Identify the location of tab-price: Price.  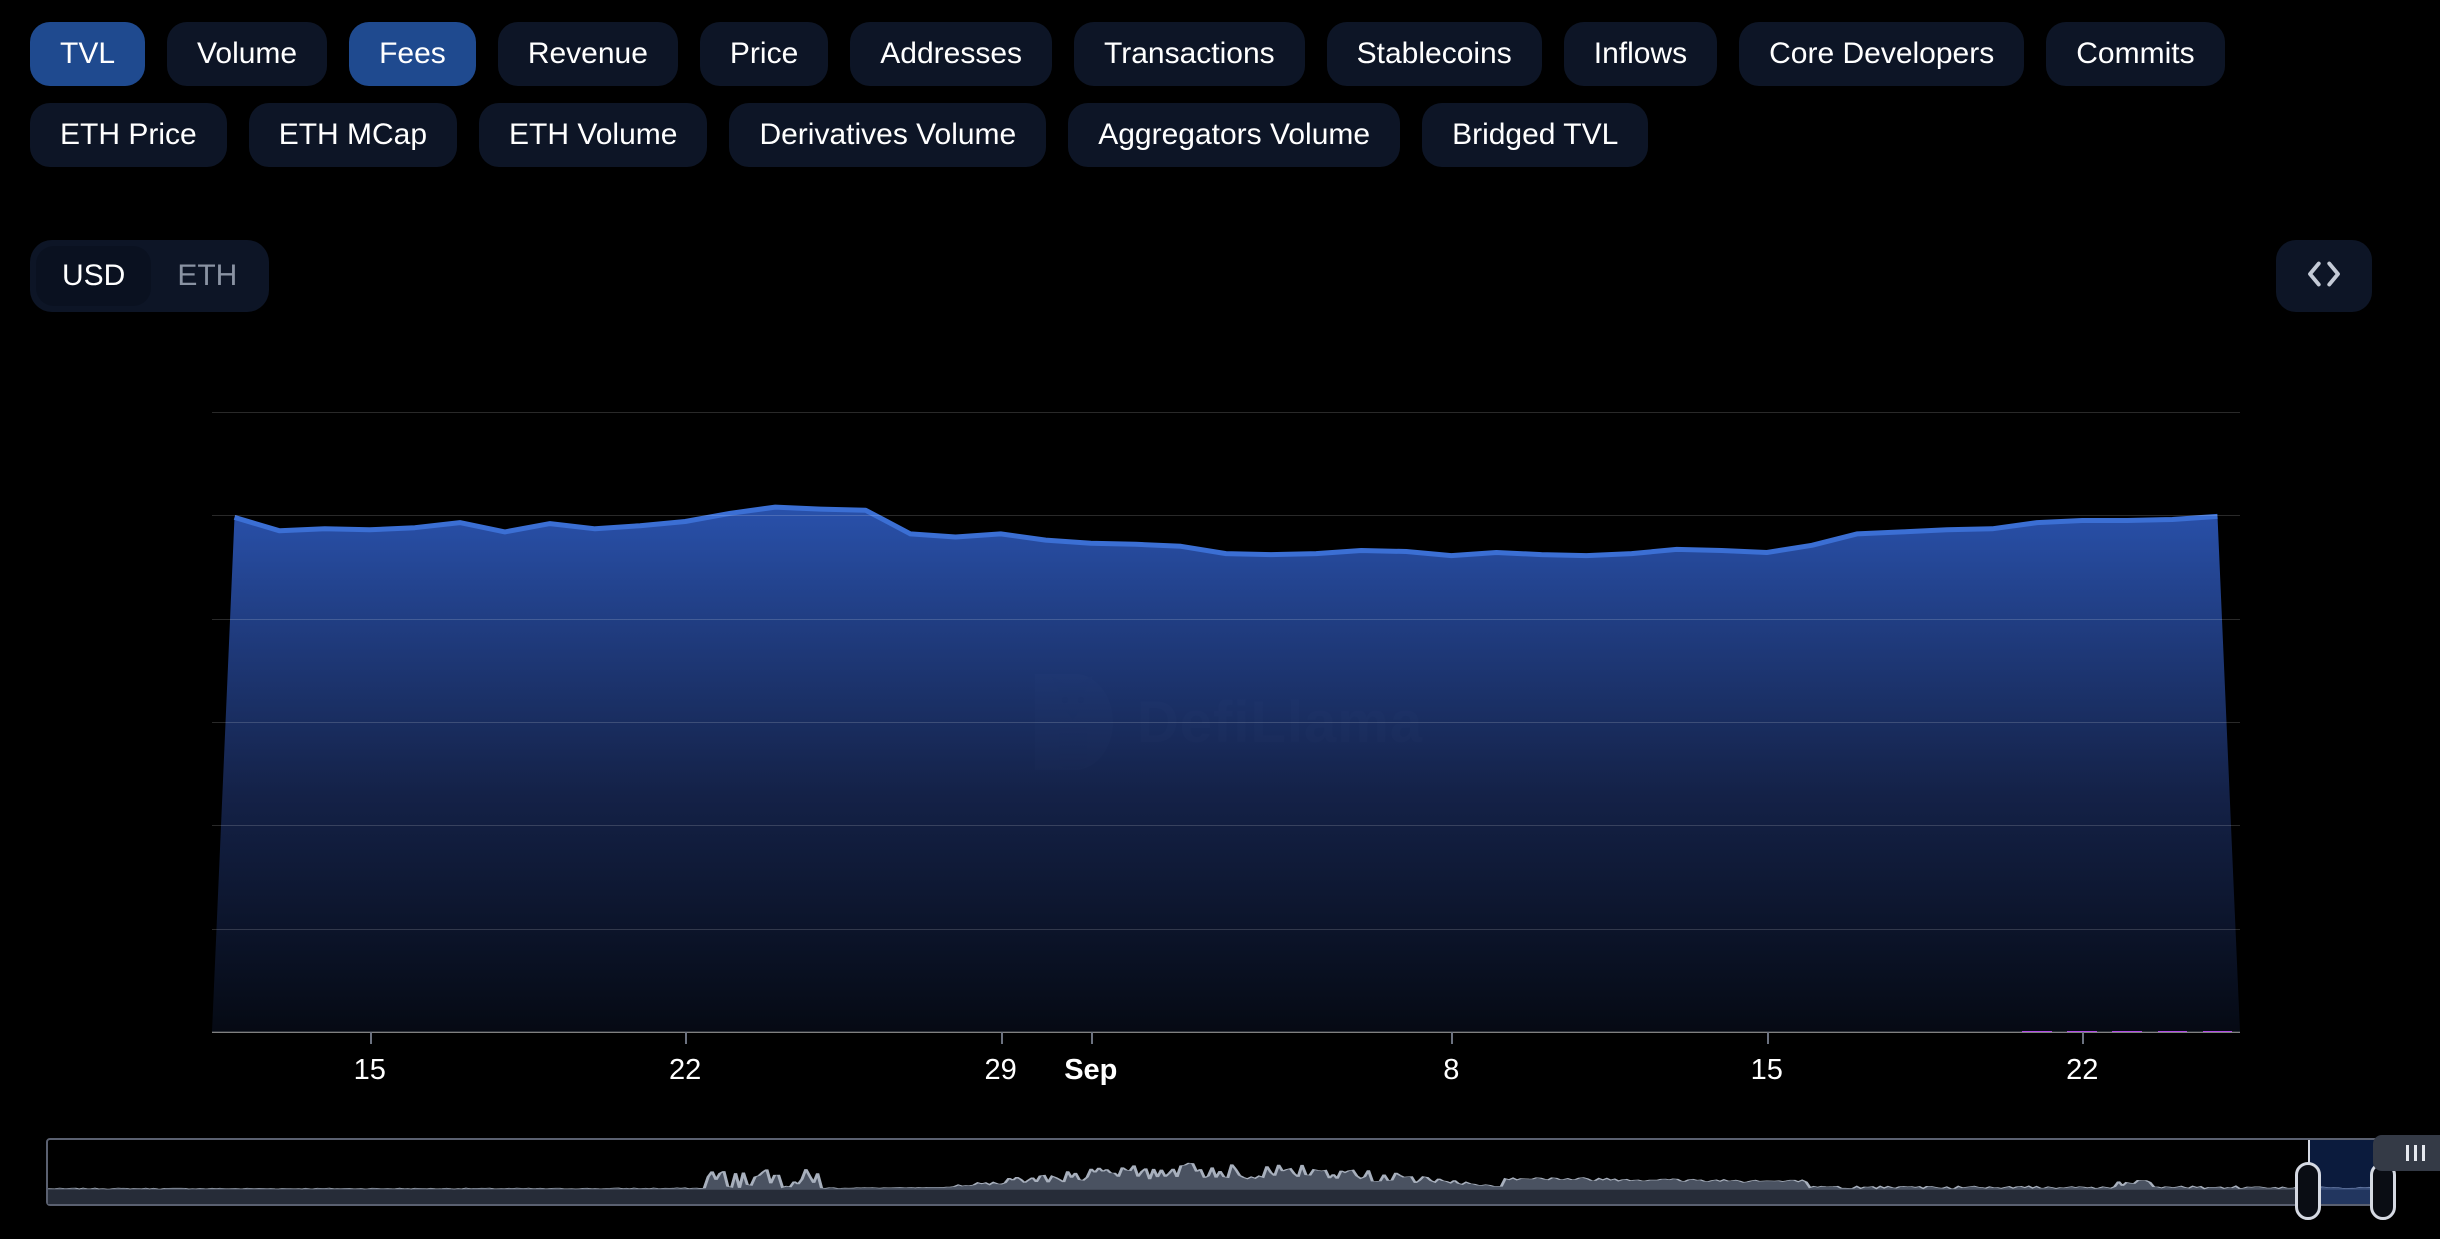
(764, 54).